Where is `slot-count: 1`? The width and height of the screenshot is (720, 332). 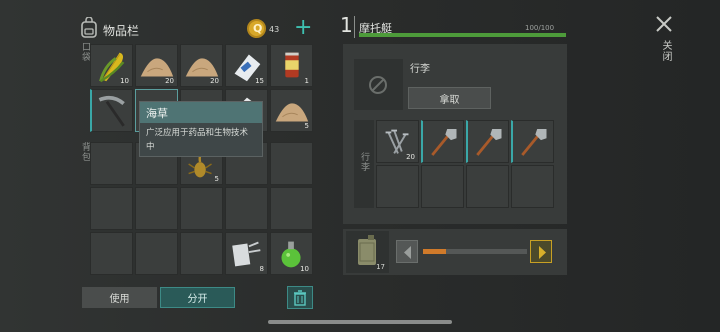
slot-count: 1 is located at coordinates (306, 81).